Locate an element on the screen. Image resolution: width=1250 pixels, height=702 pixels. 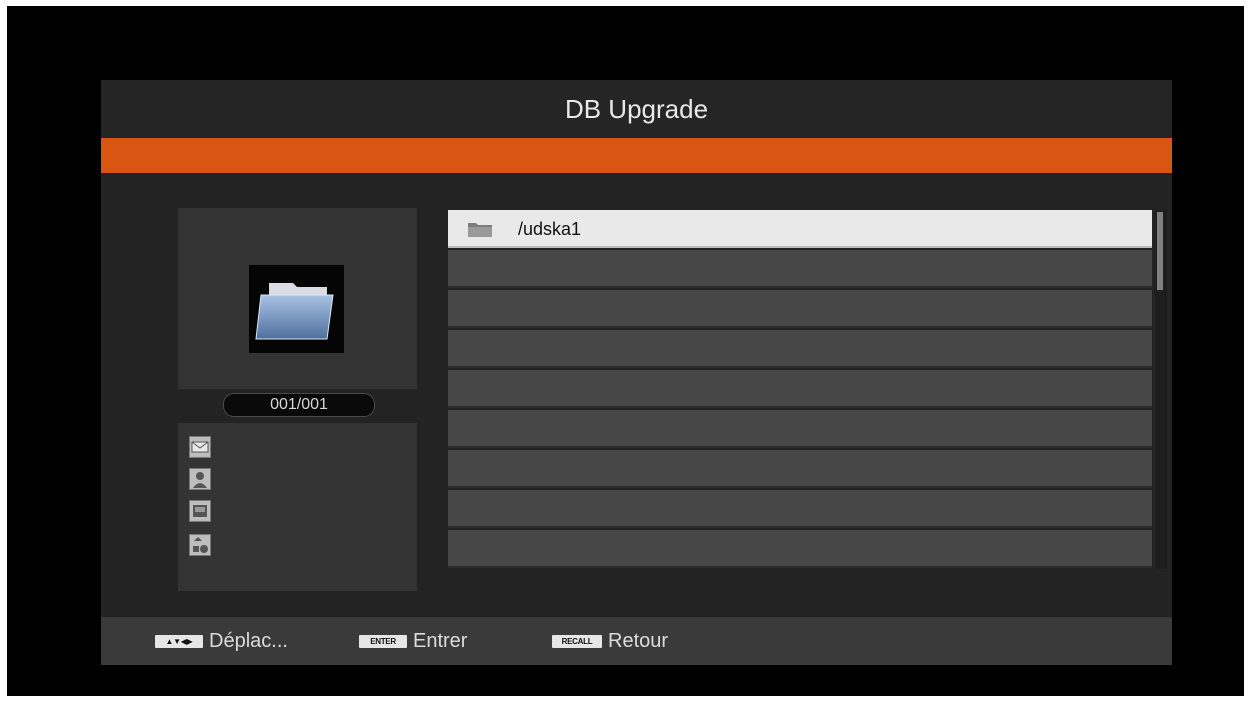
page-title: DB Upgrade is located at coordinates (636, 109).